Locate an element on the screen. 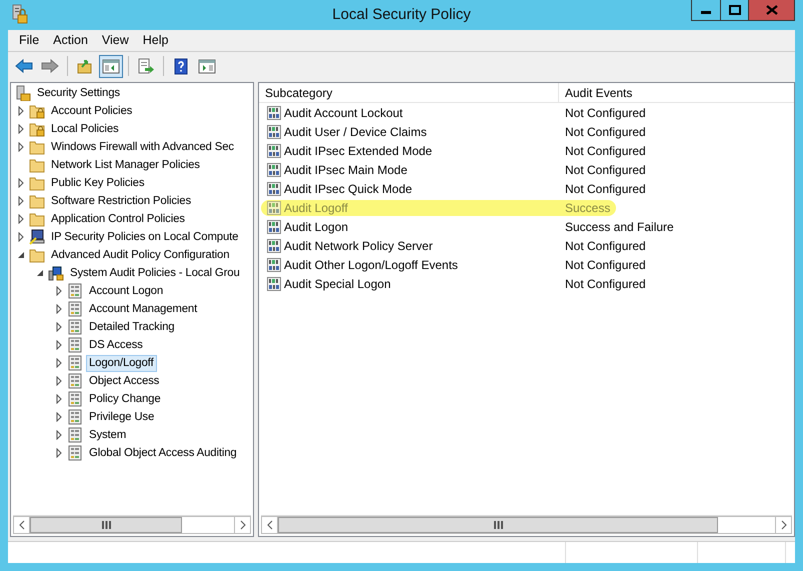 Image resolution: width=803 pixels, height=571 pixels. tree-item: Logon/Logoff is located at coordinates (121, 363).